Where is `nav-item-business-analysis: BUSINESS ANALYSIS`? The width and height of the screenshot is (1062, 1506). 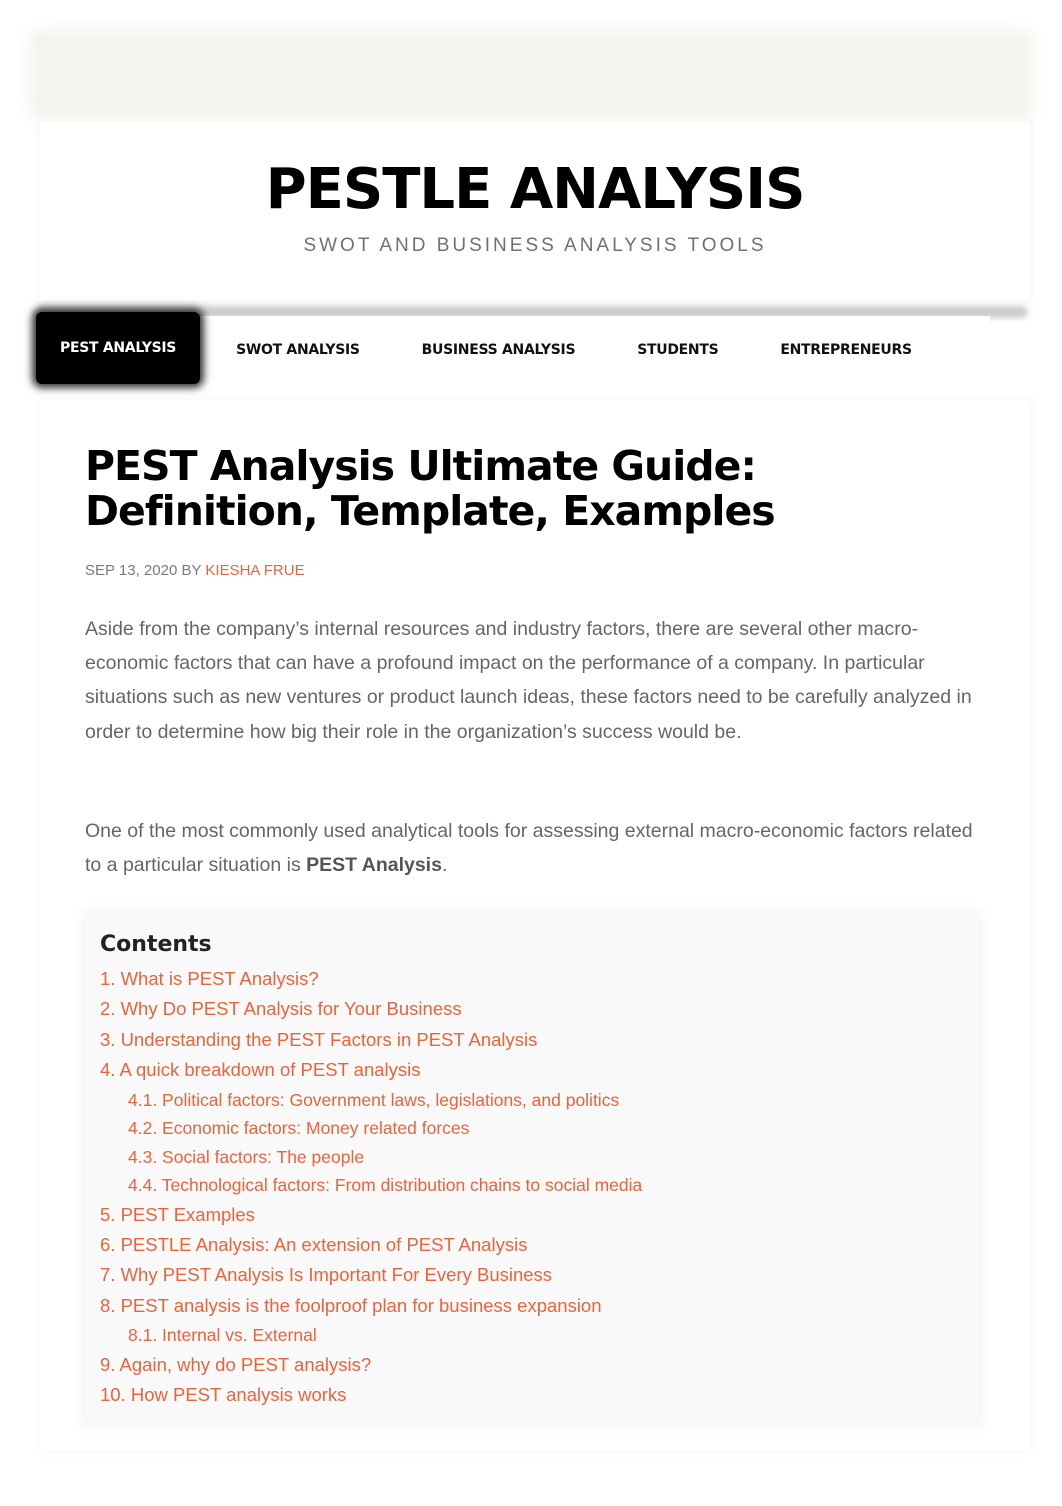
nav-item-business-analysis: BUSINESS ANALYSIS is located at coordinates (498, 350).